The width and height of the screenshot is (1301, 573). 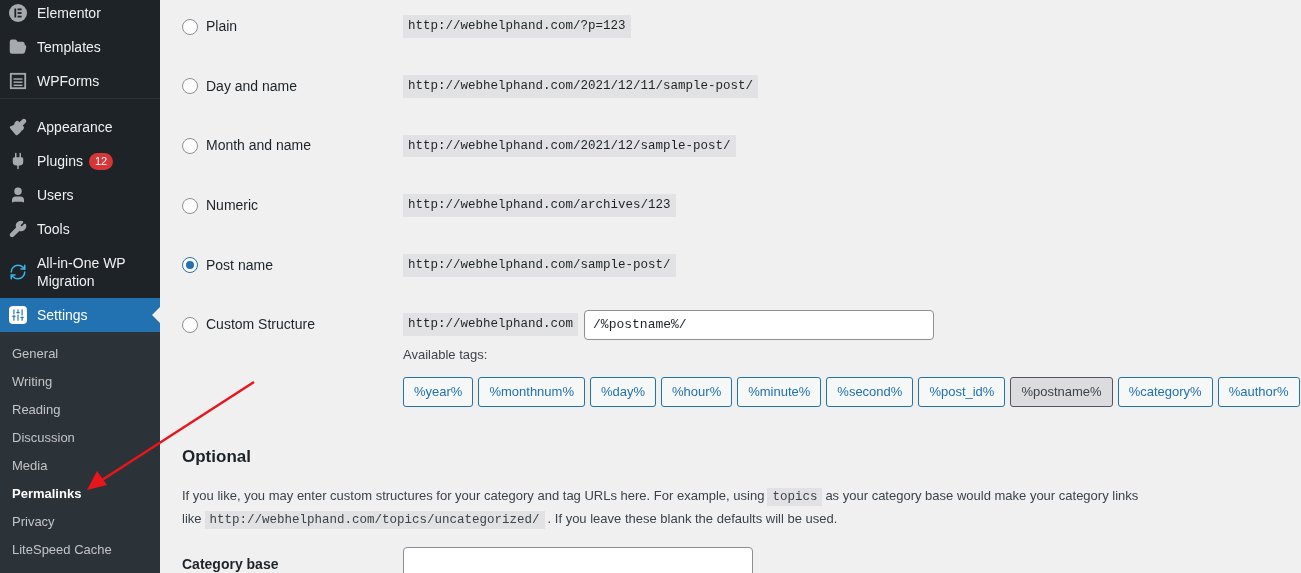 What do you see at coordinates (491, 325) in the screenshot?
I see `url-prefix: http://webhelphand.com` at bounding box center [491, 325].